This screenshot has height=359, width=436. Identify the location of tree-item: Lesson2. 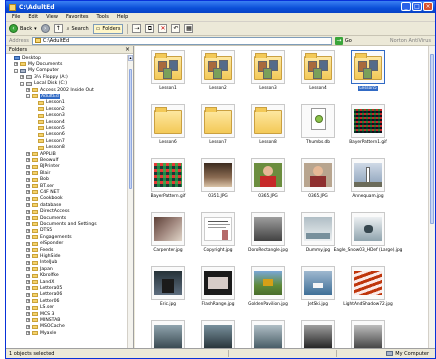
(48, 109).